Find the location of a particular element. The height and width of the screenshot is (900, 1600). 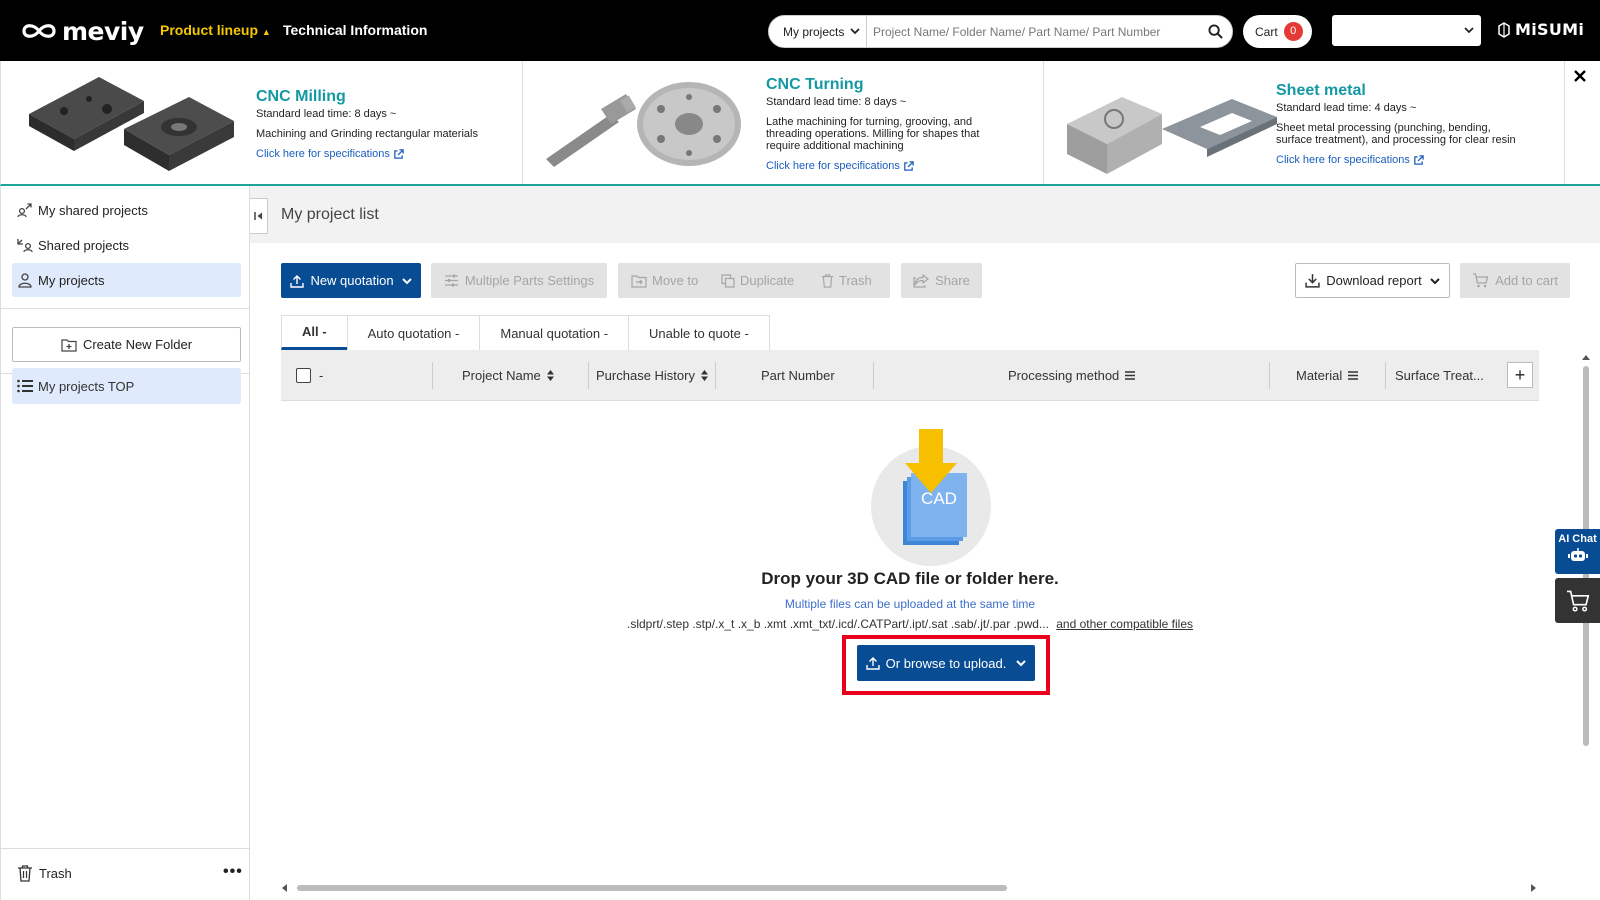

move-to-button: Move to is located at coordinates (664, 280).